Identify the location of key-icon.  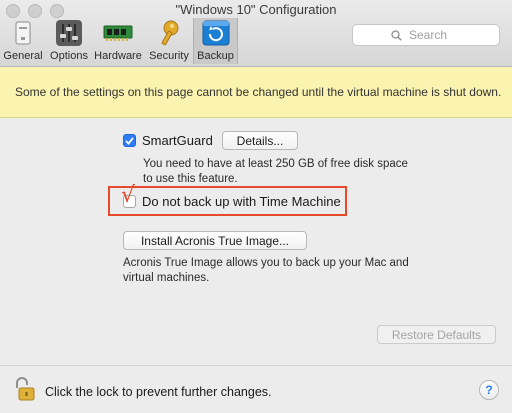
(169, 33).